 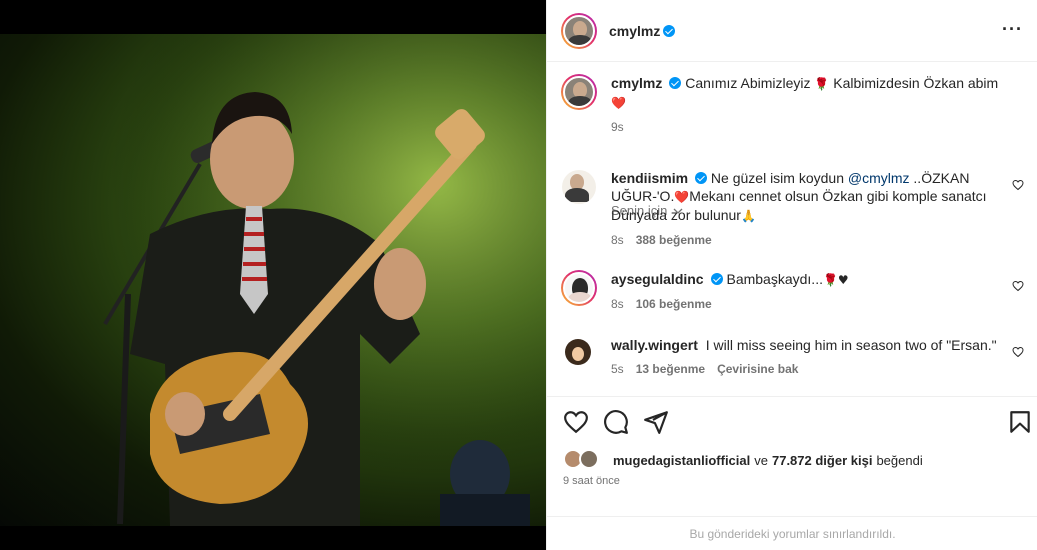 What do you see at coordinates (617, 127) in the screenshot?
I see `caption-time: 9s` at bounding box center [617, 127].